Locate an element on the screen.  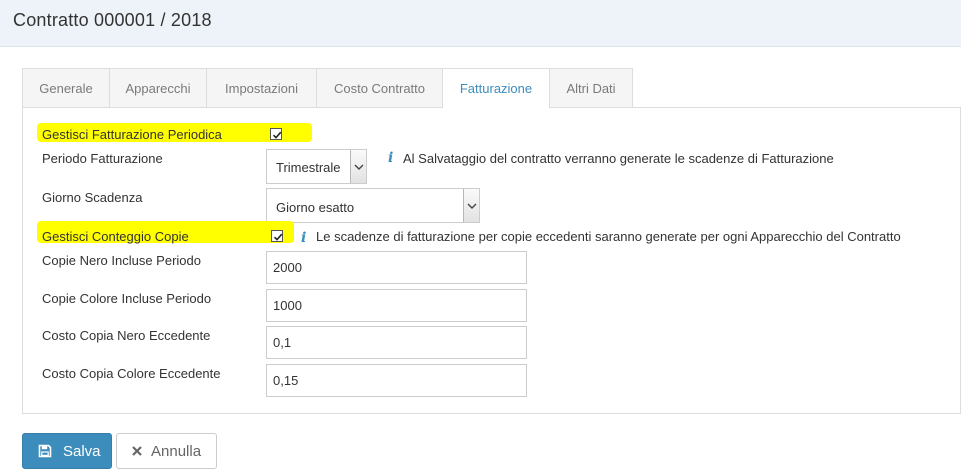
select-value: Giorno esatto is located at coordinates (315, 207).